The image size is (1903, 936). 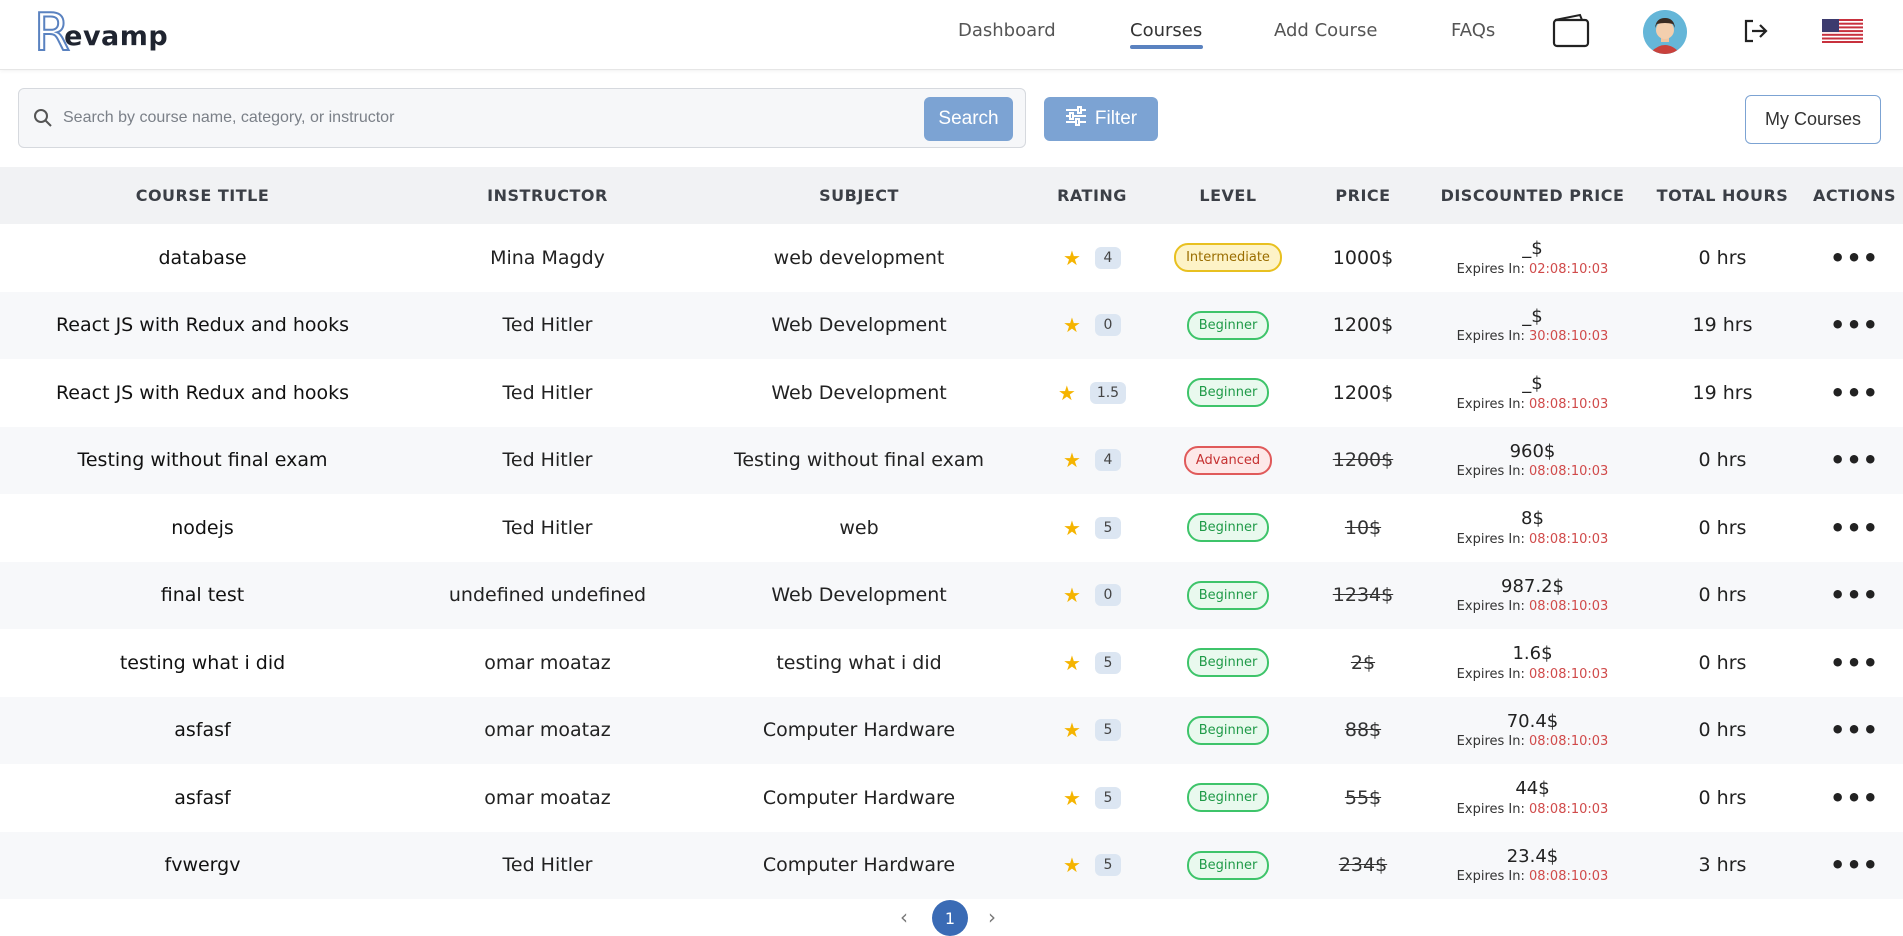 What do you see at coordinates (859, 195) in the screenshot?
I see `header-subject: SUBJECT` at bounding box center [859, 195].